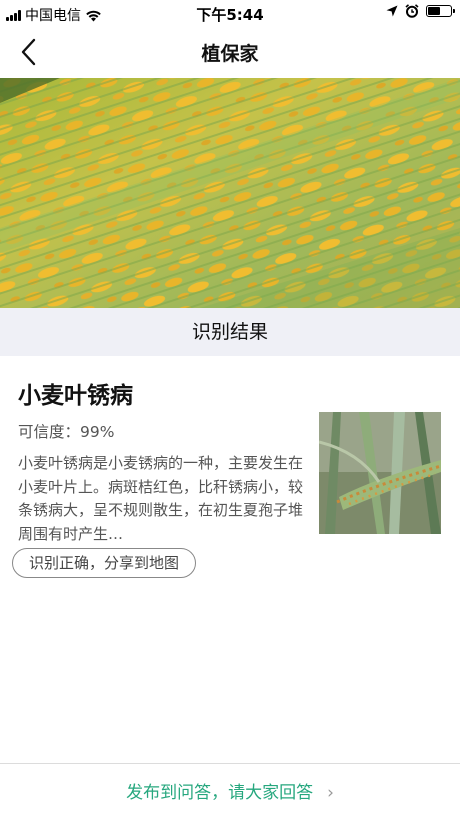  Describe the element at coordinates (392, 11) in the screenshot. I see `location-arrow-icon` at that location.